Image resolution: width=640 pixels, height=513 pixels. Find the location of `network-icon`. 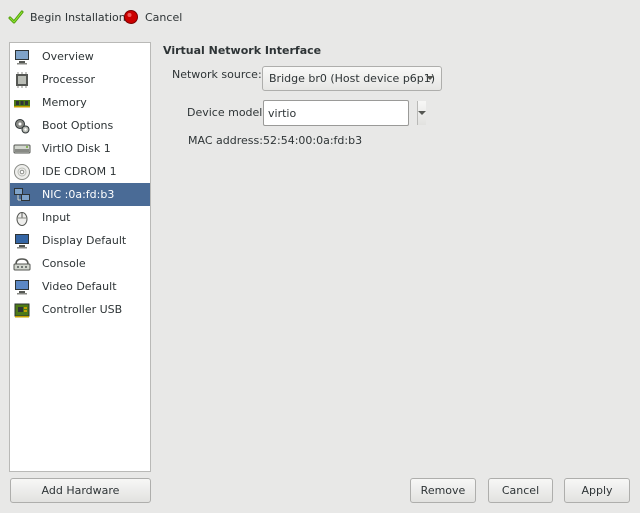

network-icon is located at coordinates (22, 195).